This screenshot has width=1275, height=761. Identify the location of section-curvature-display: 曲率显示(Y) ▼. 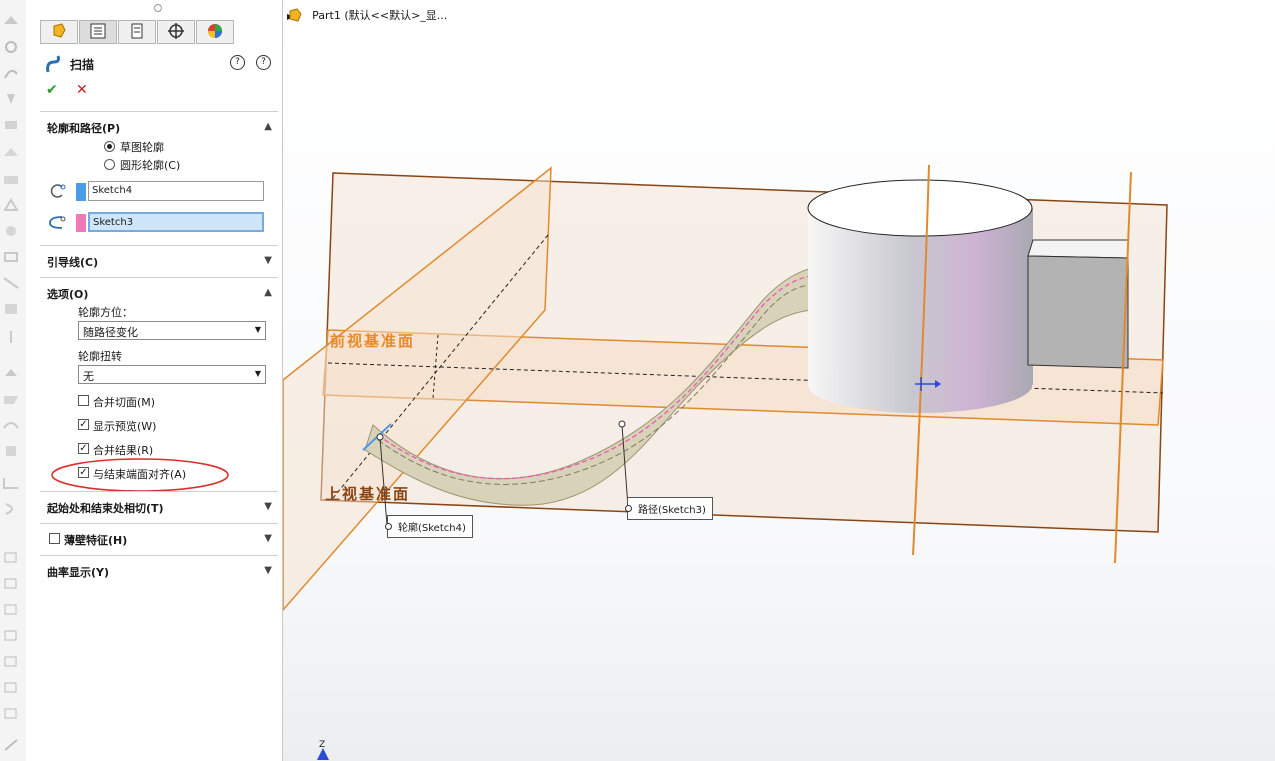
(159, 570).